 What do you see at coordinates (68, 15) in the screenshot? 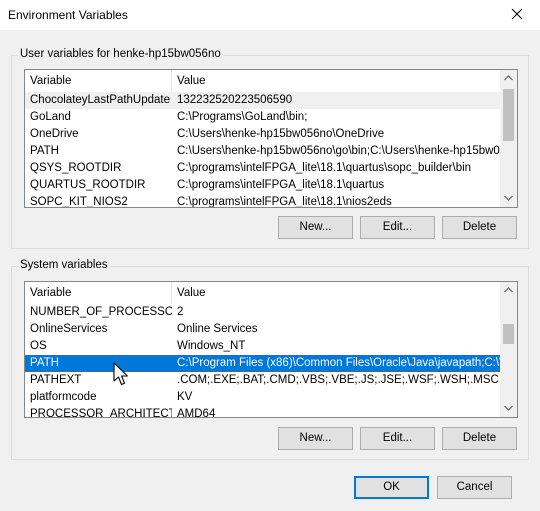
I see `window-title: Environment Variables` at bounding box center [68, 15].